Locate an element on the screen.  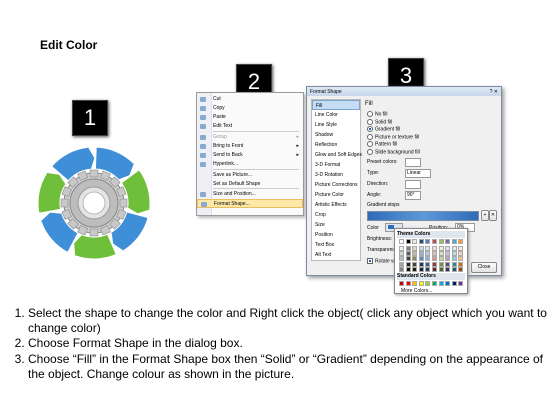
fill-option-no-fill: No fill is located at coordinates (377, 114).